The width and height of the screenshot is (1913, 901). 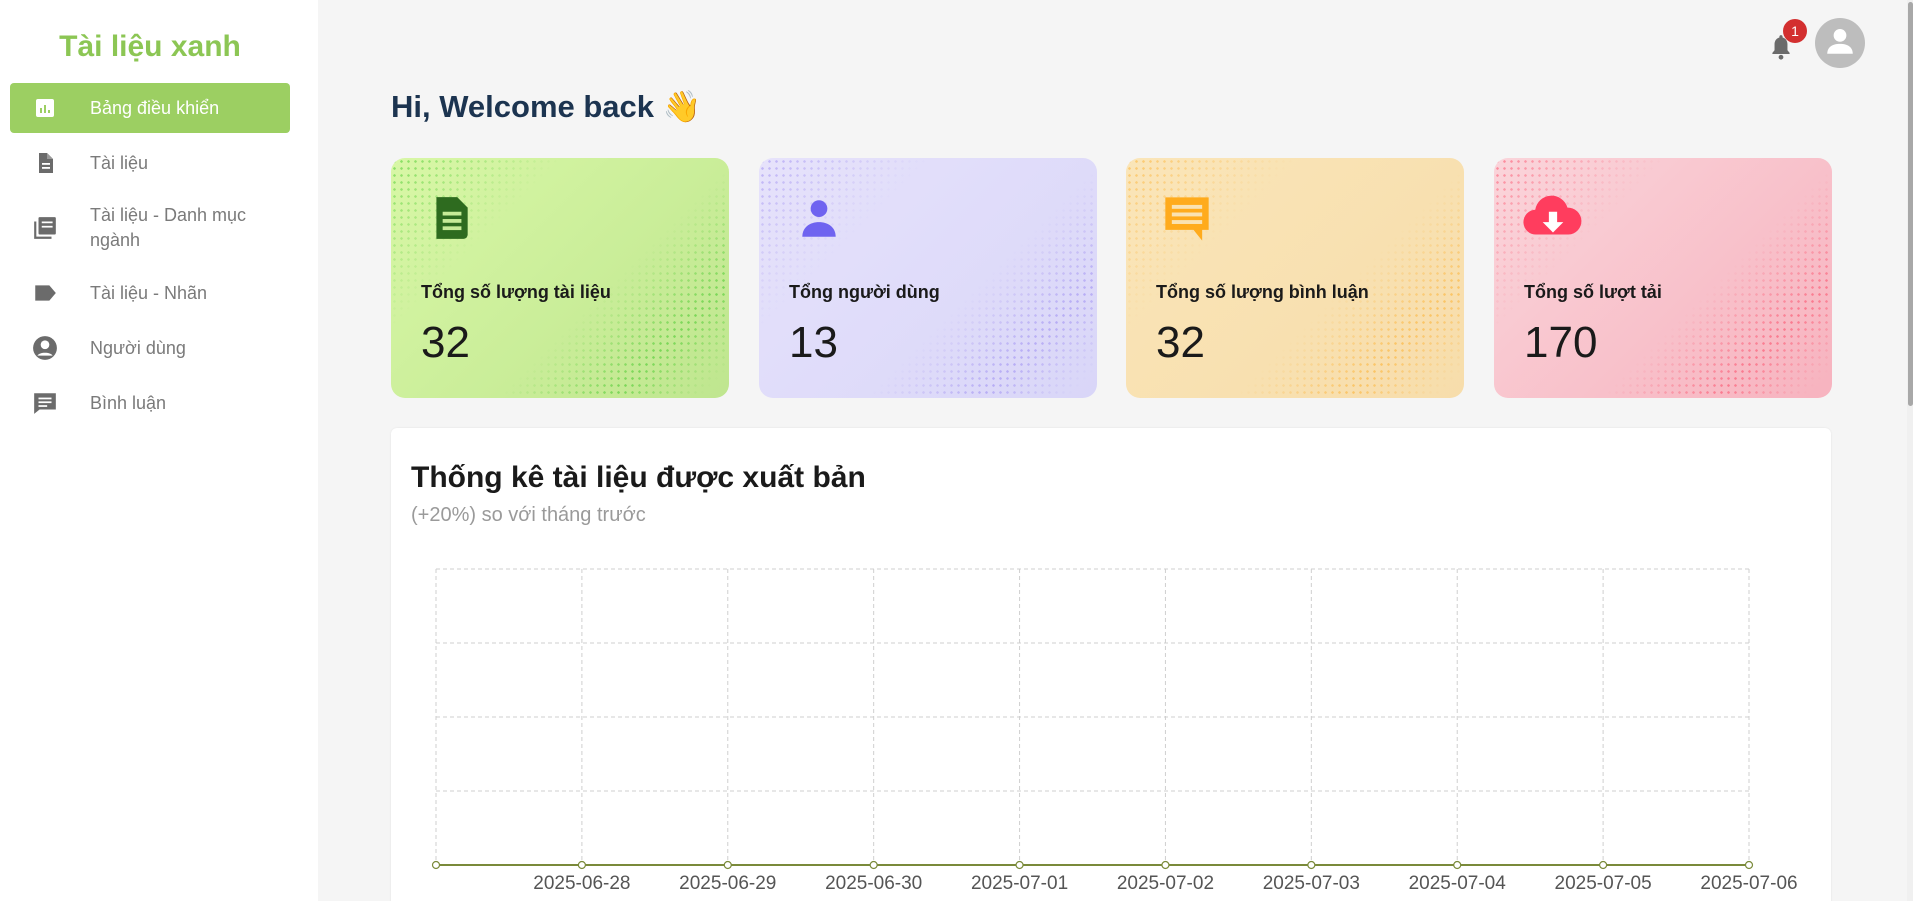 What do you see at coordinates (155, 107) in the screenshot?
I see `sidebar-item-label: Bảng điều khiển` at bounding box center [155, 107].